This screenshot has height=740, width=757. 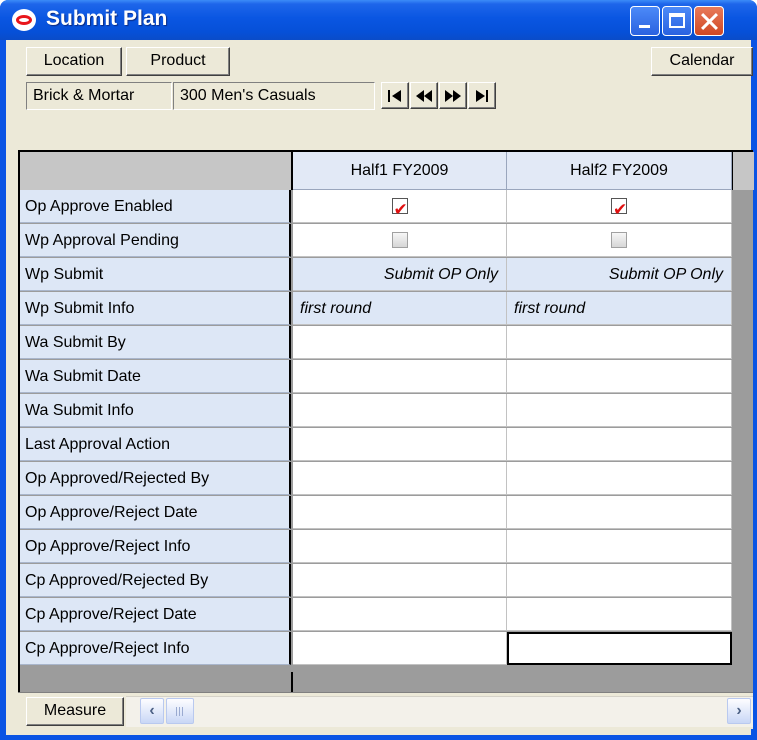 I want to click on oracle-logo-icon, so click(x=24, y=20).